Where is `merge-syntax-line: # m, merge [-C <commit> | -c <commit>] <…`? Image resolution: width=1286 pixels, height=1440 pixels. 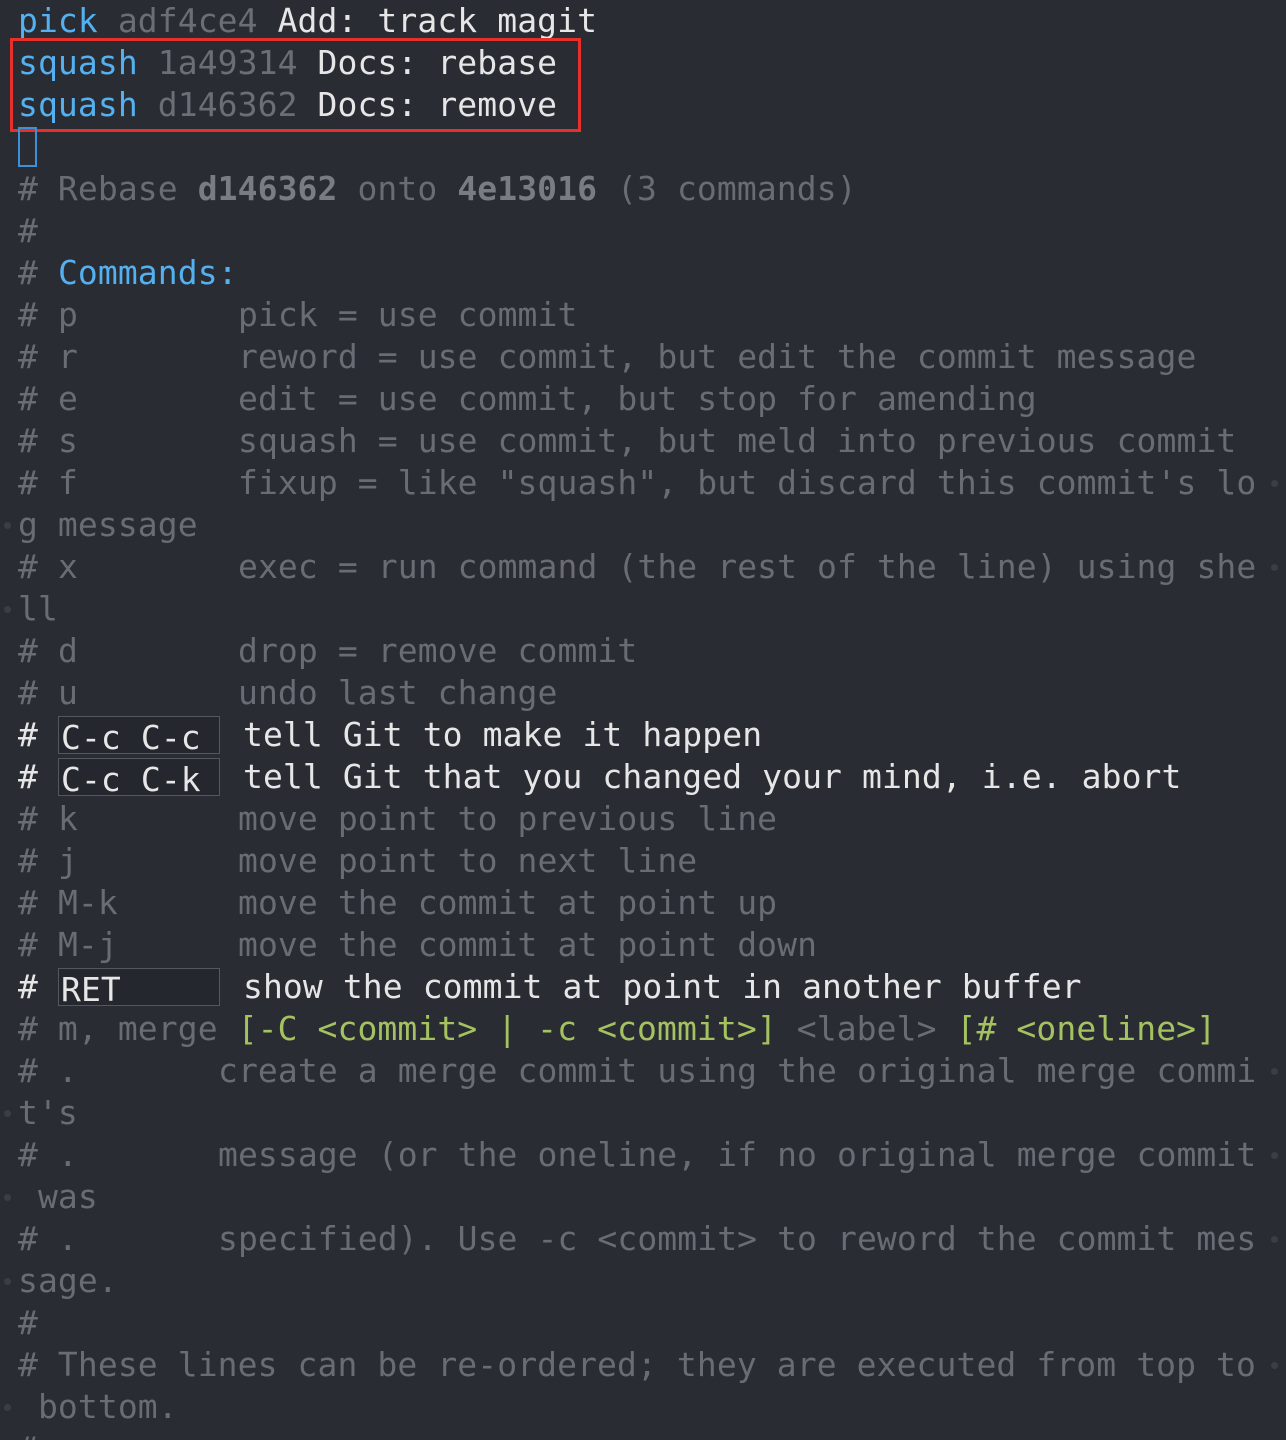
merge-syntax-line: # m, merge [-C <commit> | -c <commit>] <… is located at coordinates (617, 1028).